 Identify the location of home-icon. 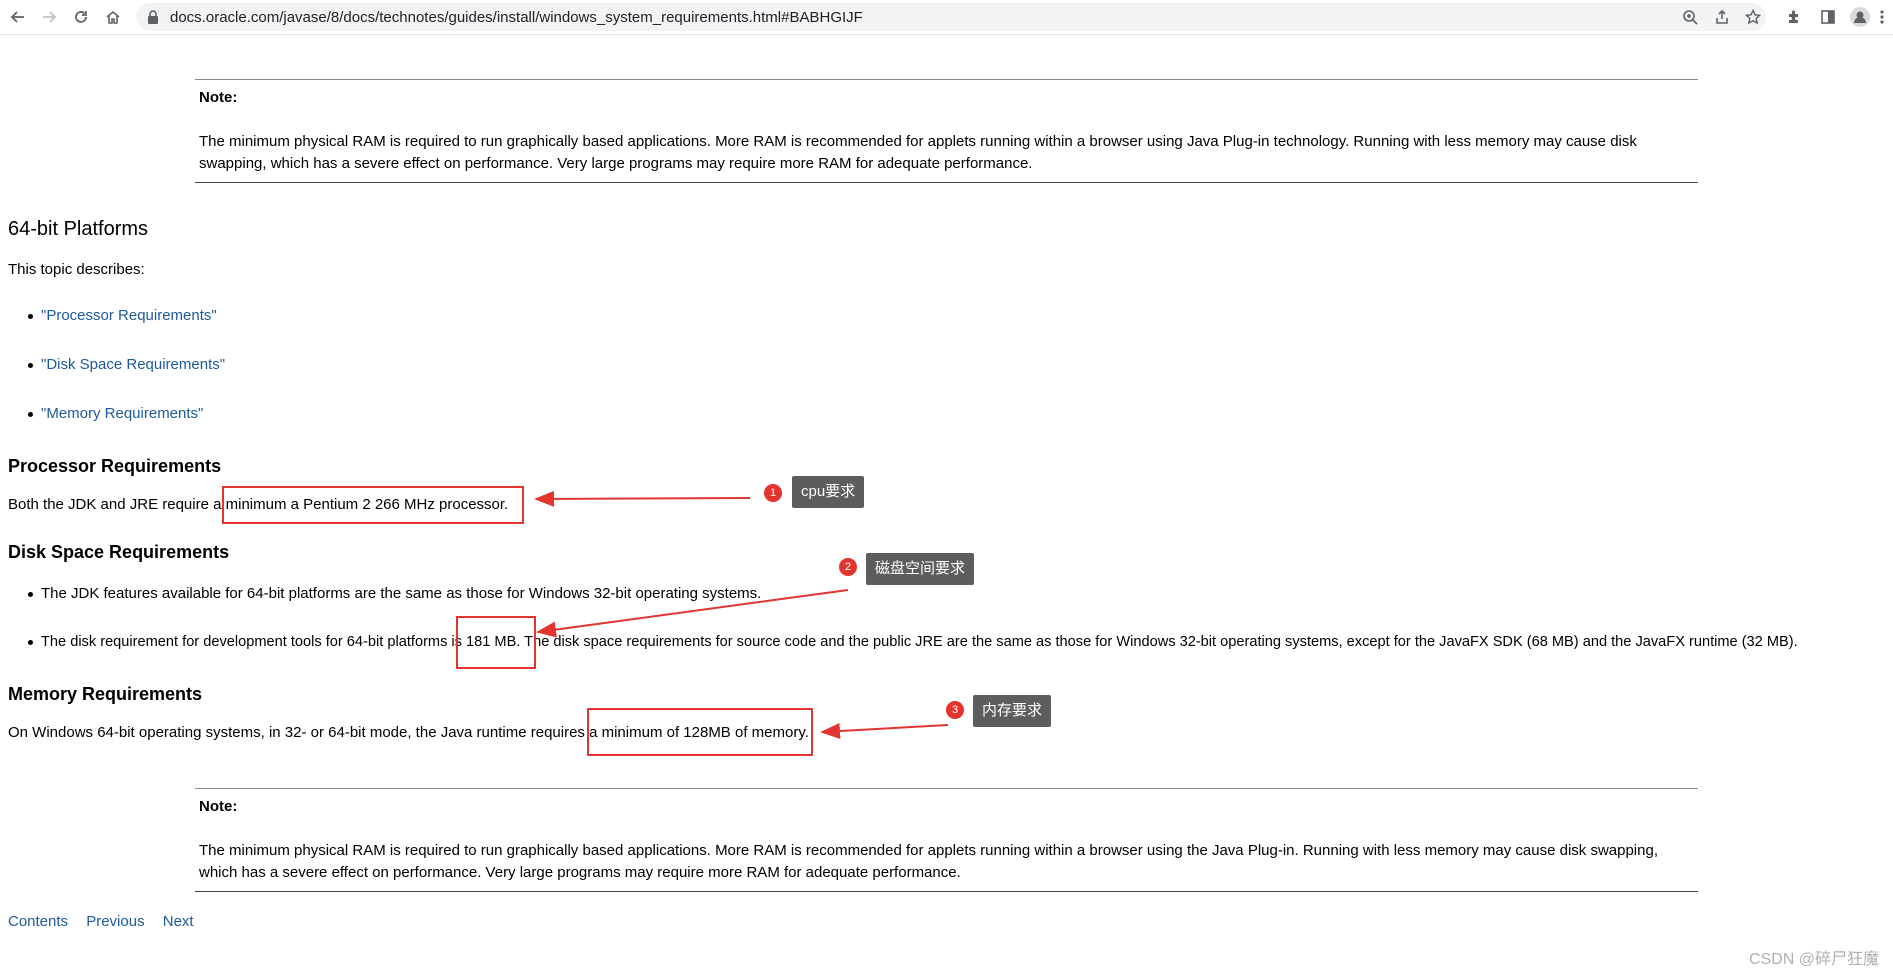
(113, 17).